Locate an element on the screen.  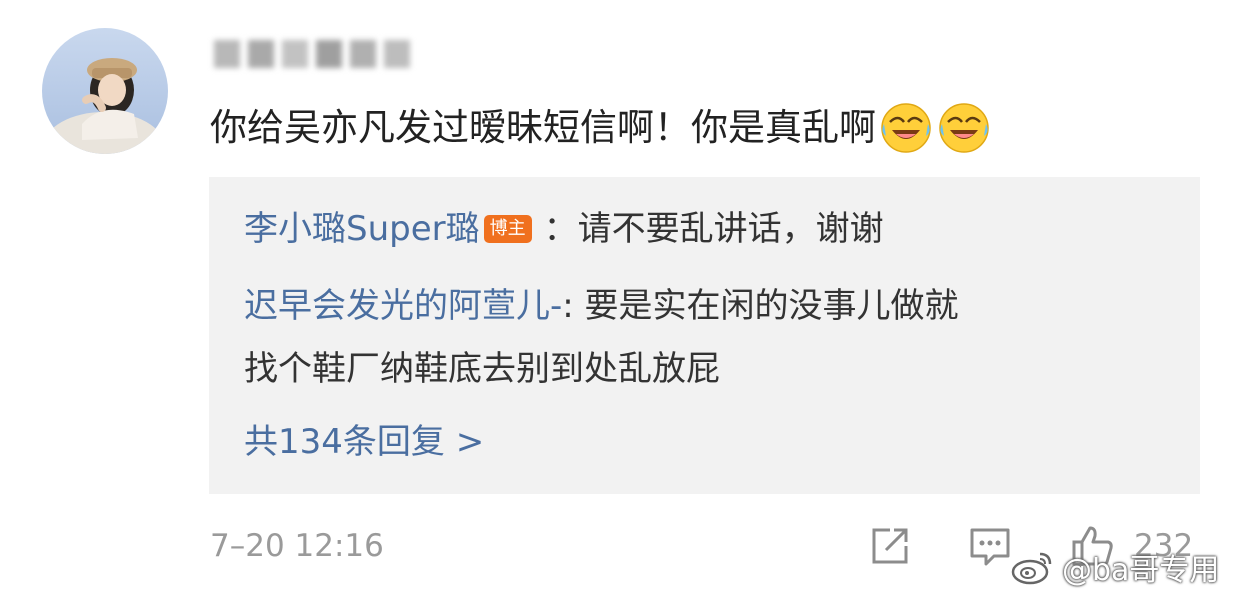
watermark: @ba哥专用 is located at coordinates (1114, 567).